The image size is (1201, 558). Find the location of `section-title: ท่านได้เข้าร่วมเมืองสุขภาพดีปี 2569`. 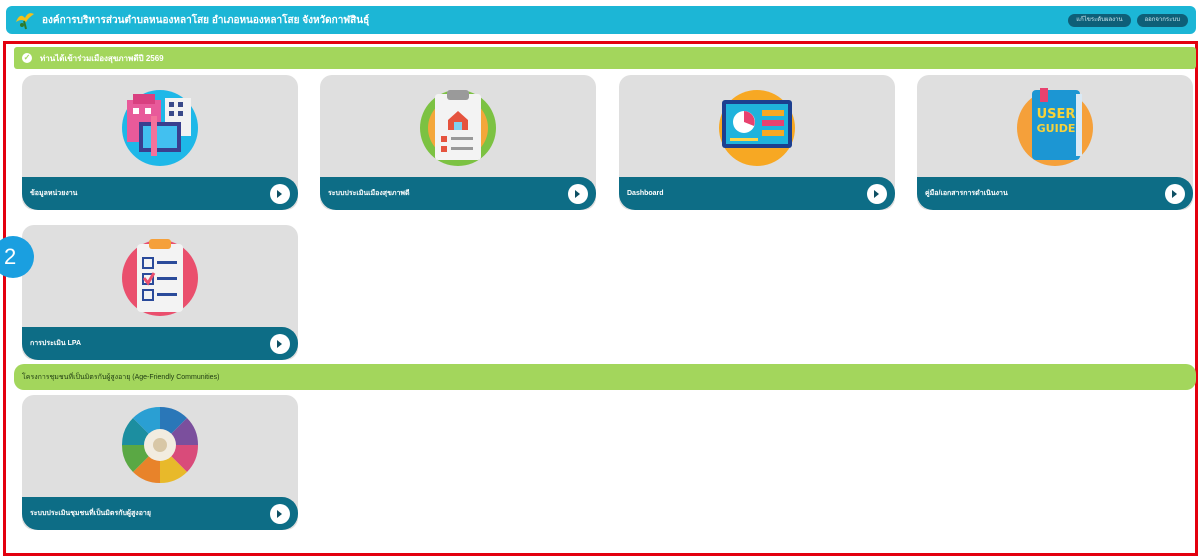

section-title: ท่านได้เข้าร่วมเมืองสุขภาพดีปี 2569 is located at coordinates (102, 58).